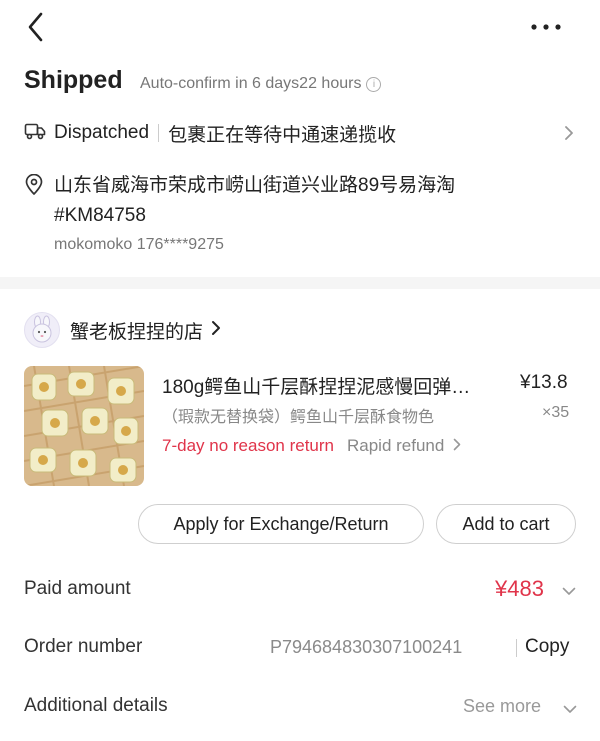  I want to click on truck-icon, so click(35, 133).